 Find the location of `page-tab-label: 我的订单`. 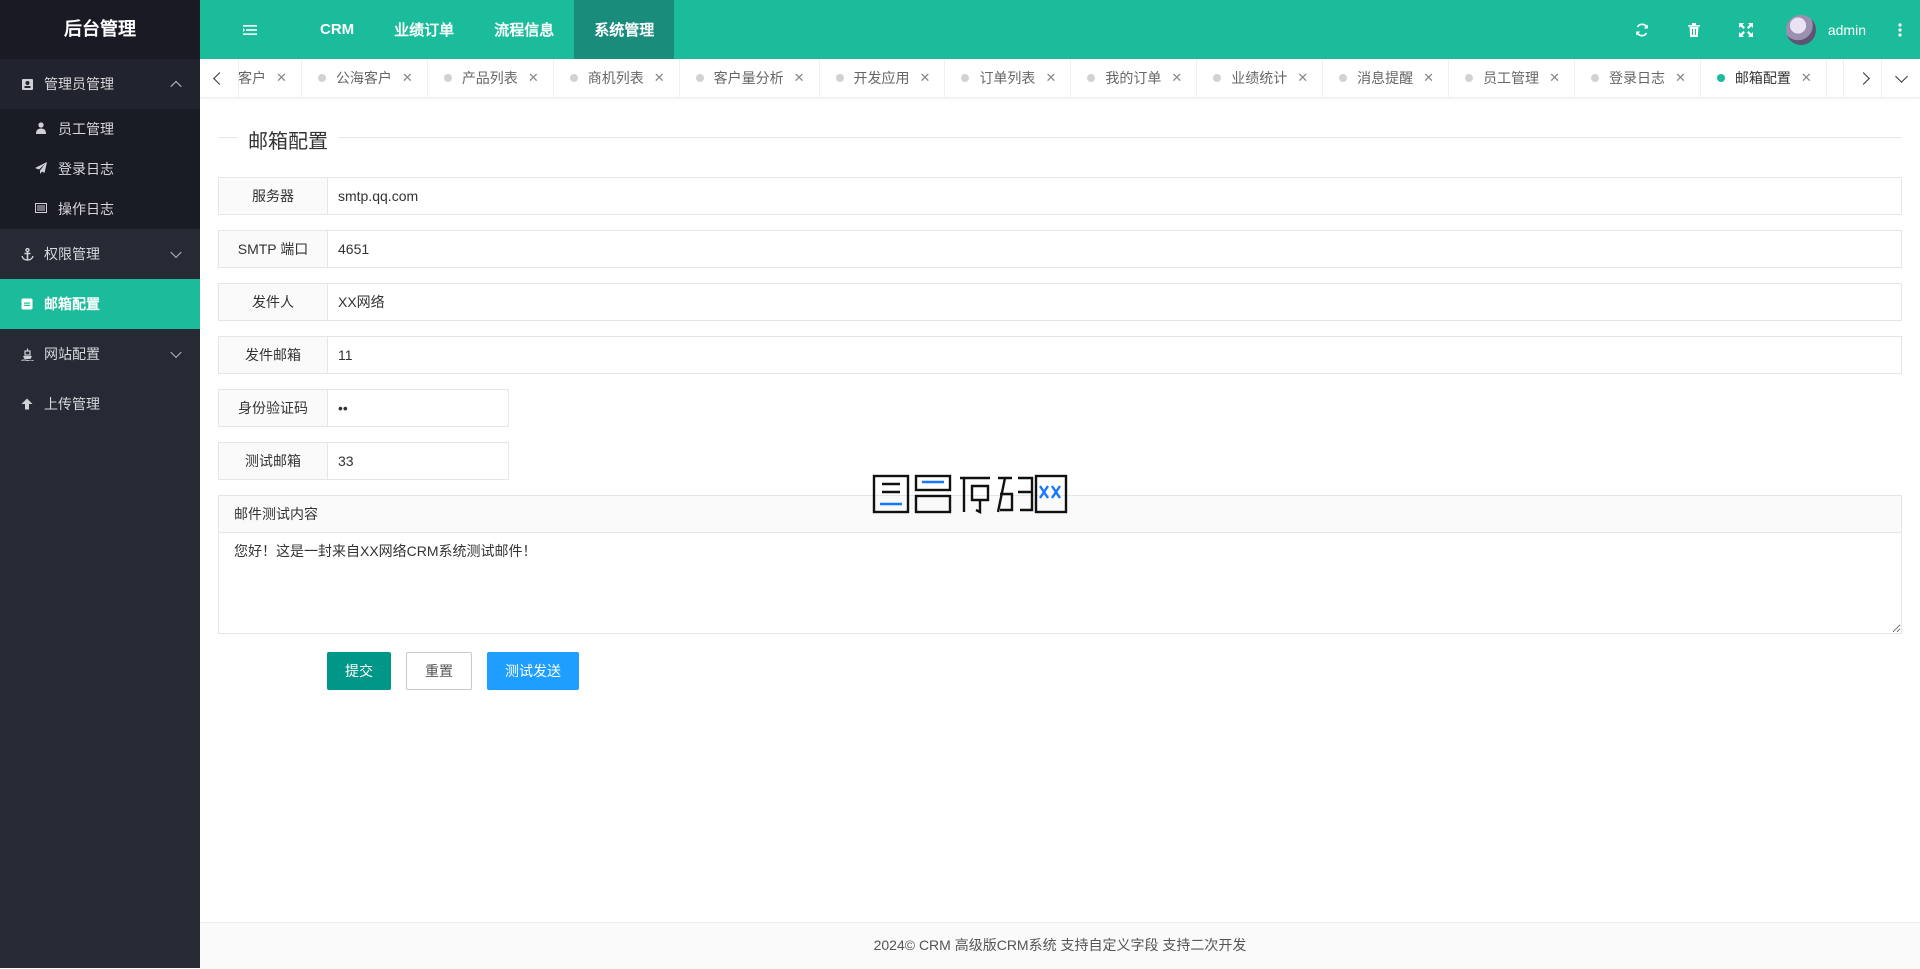

page-tab-label: 我的订单 is located at coordinates (1133, 78).